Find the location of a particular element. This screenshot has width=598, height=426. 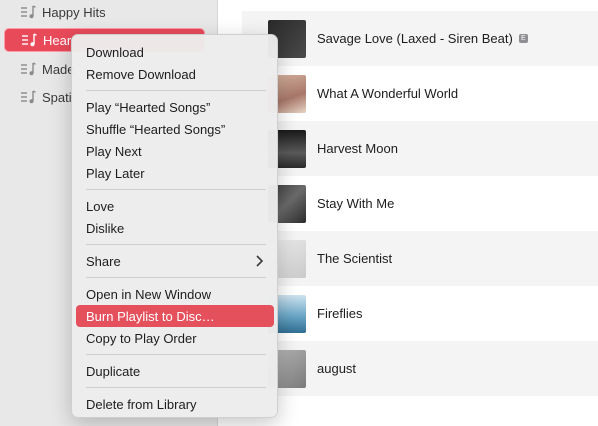

track-row: Fireflies is located at coordinates (420, 313).